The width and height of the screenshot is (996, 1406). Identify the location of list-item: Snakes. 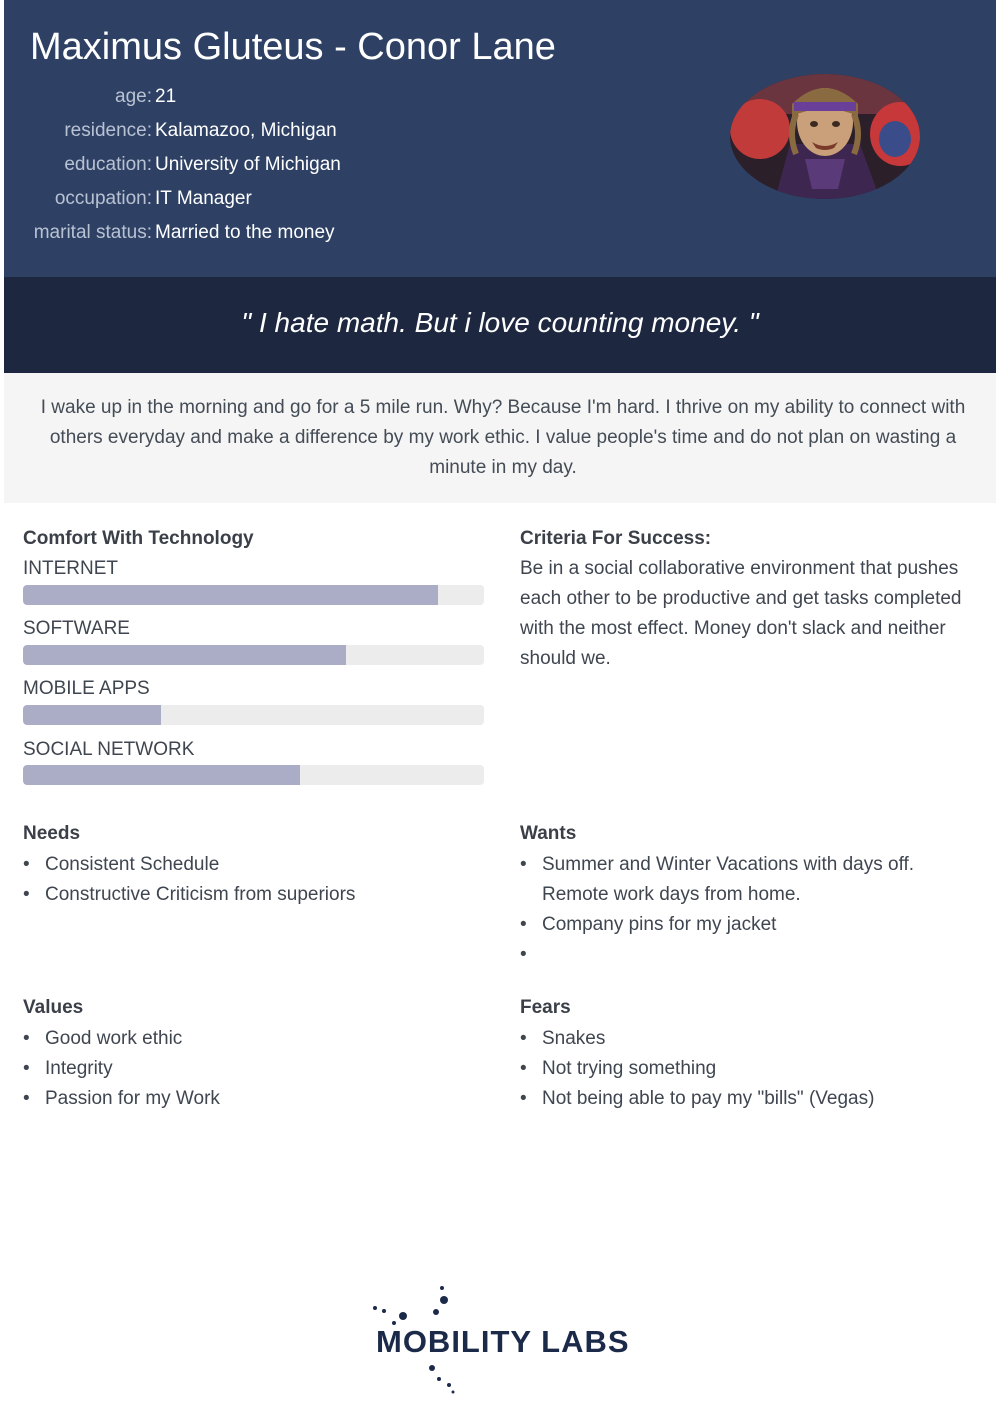
(755, 1039).